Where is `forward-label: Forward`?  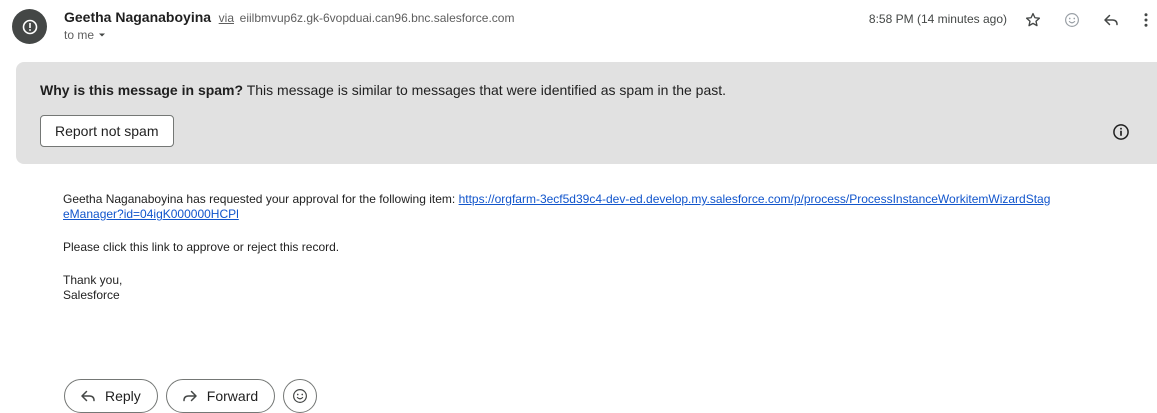
forward-label: Forward is located at coordinates (232, 396).